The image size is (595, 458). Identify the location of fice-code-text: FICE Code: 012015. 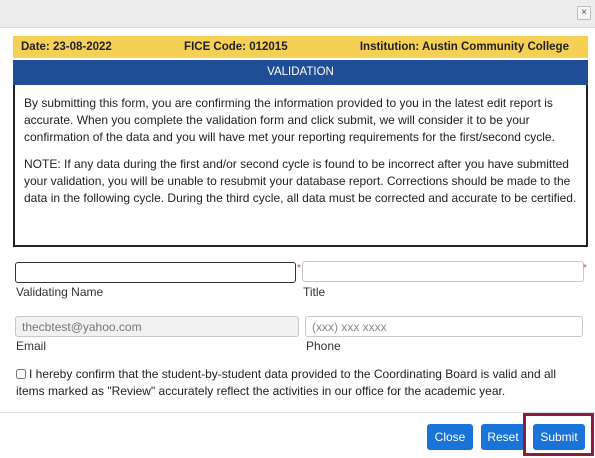
(236, 47).